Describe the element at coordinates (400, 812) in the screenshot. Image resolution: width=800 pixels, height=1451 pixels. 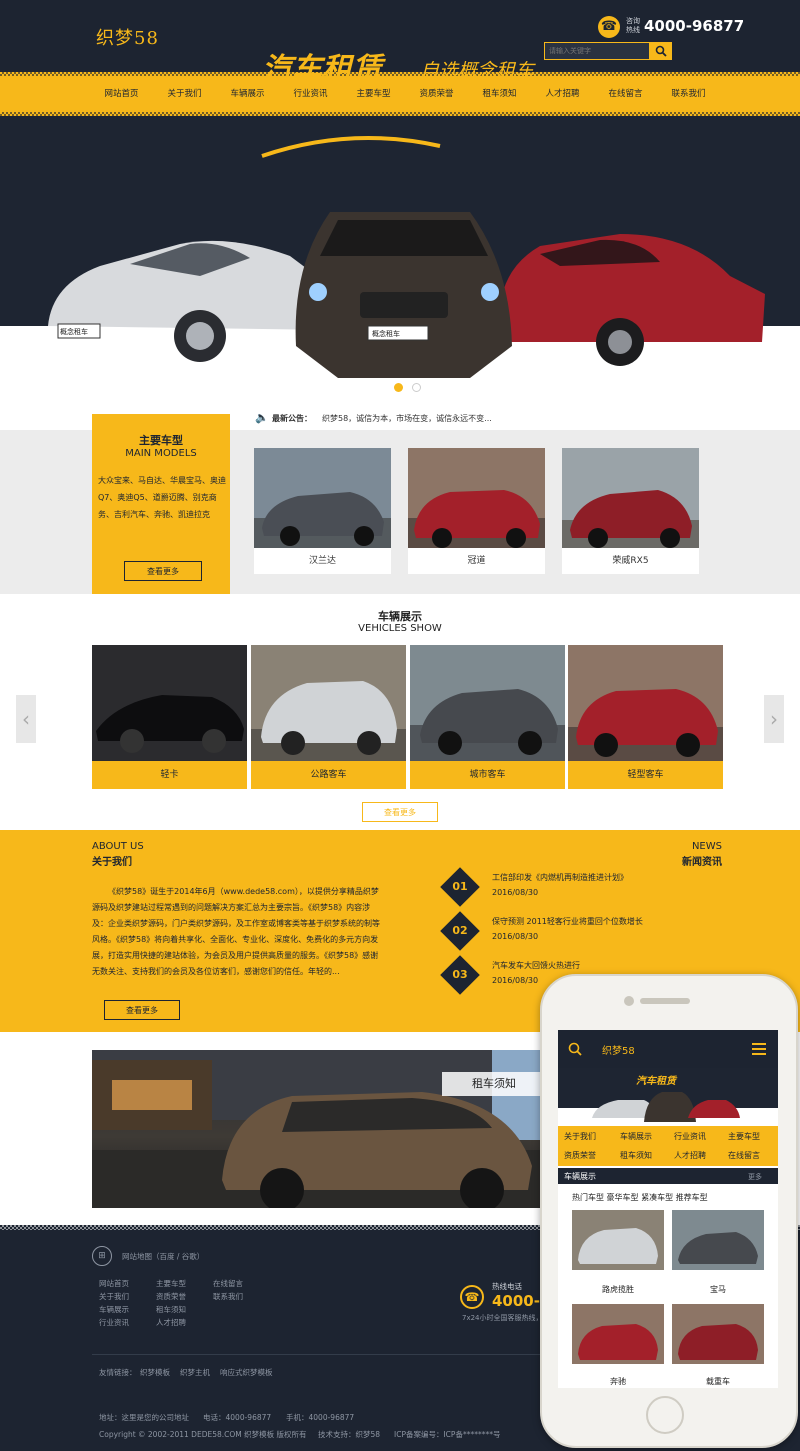
I see `vehicles-more-button: 查看更多` at that location.